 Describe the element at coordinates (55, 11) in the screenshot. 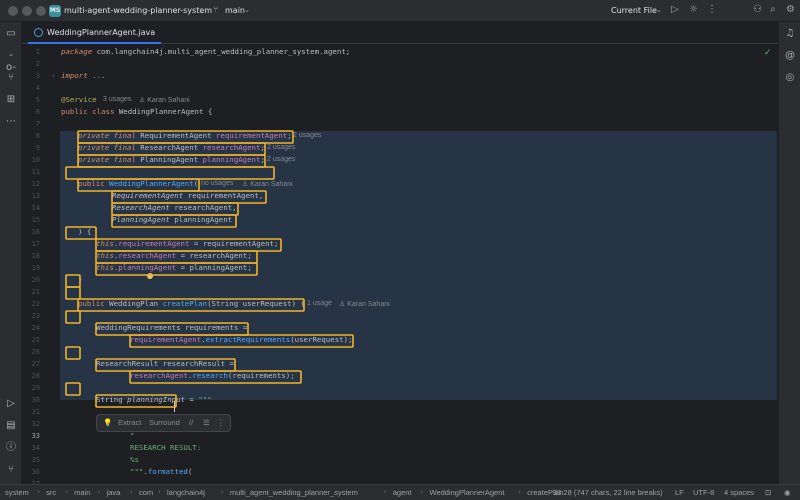

I see `project-badge: MS` at that location.